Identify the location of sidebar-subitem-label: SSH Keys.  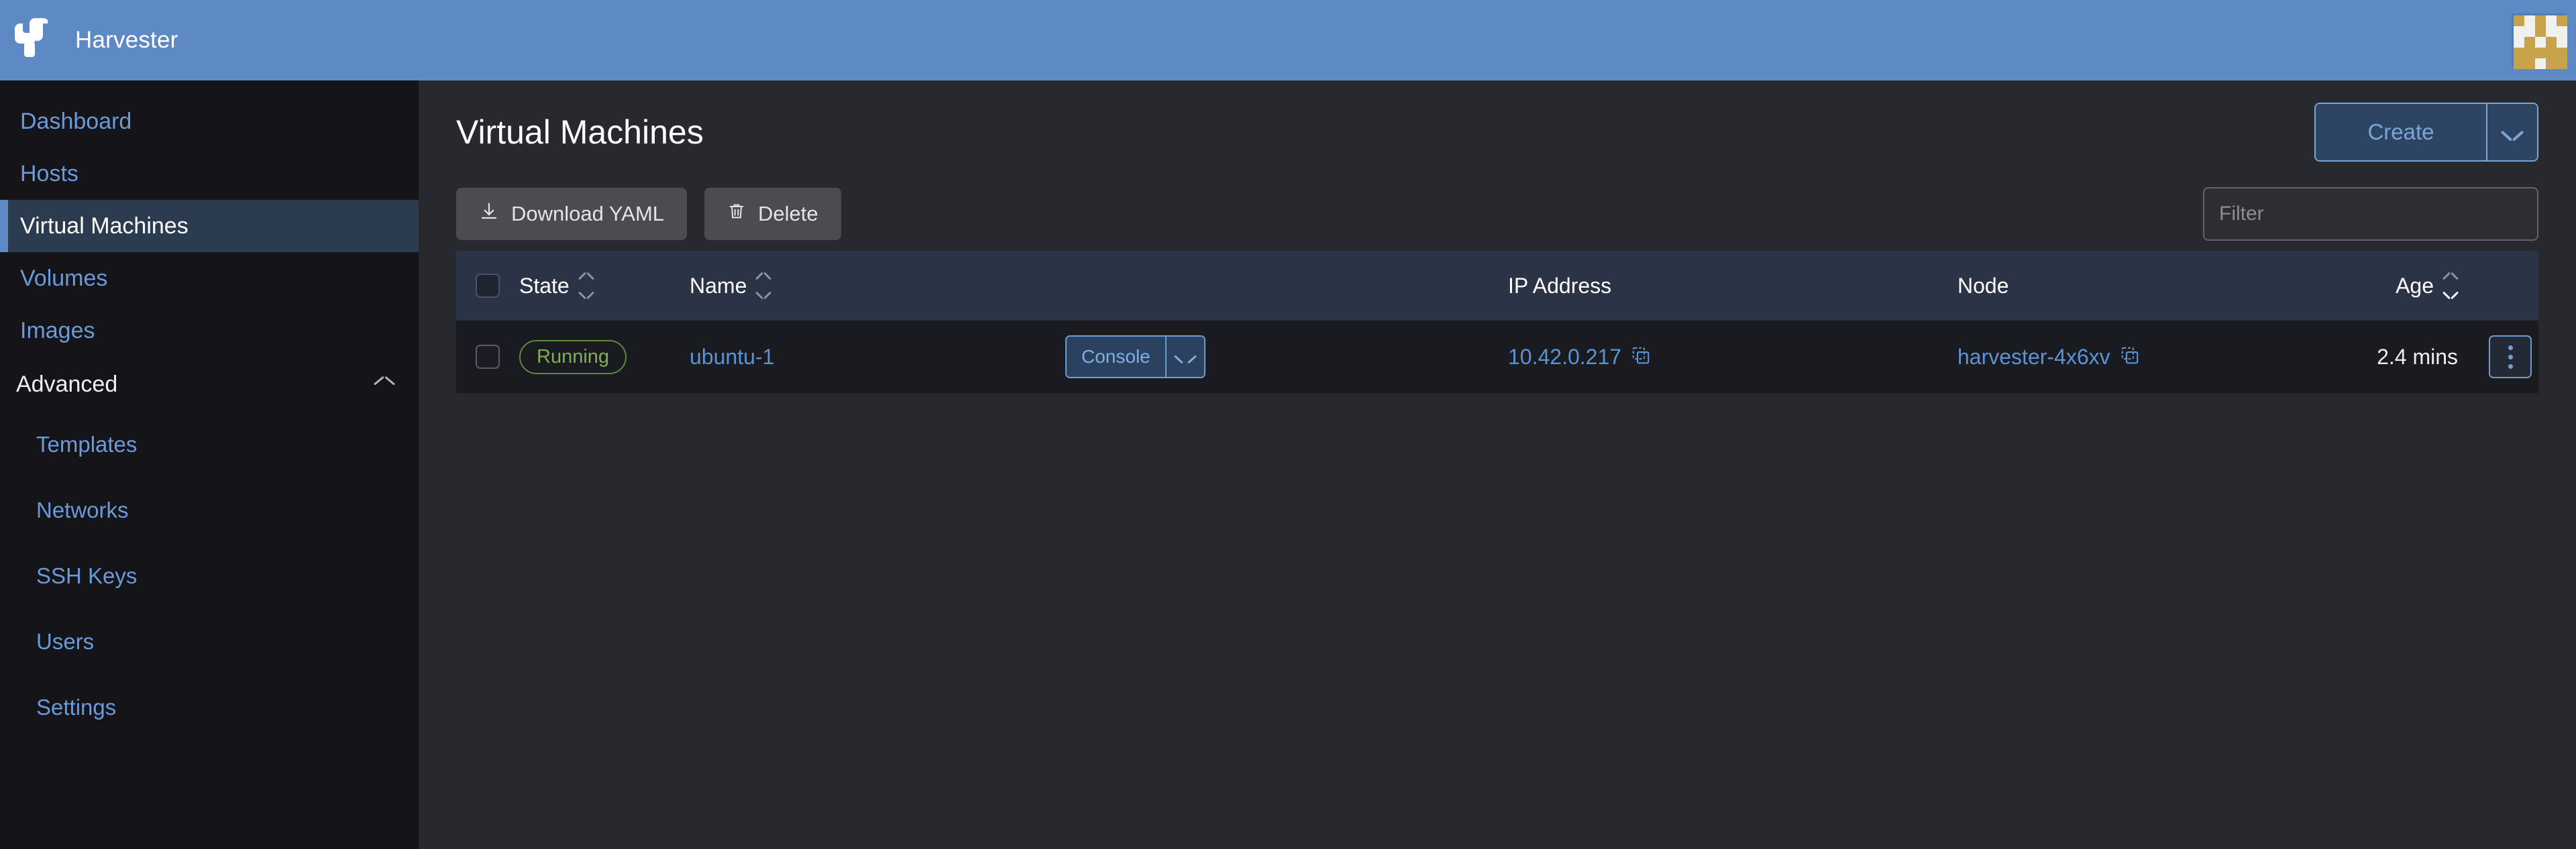
(87, 575).